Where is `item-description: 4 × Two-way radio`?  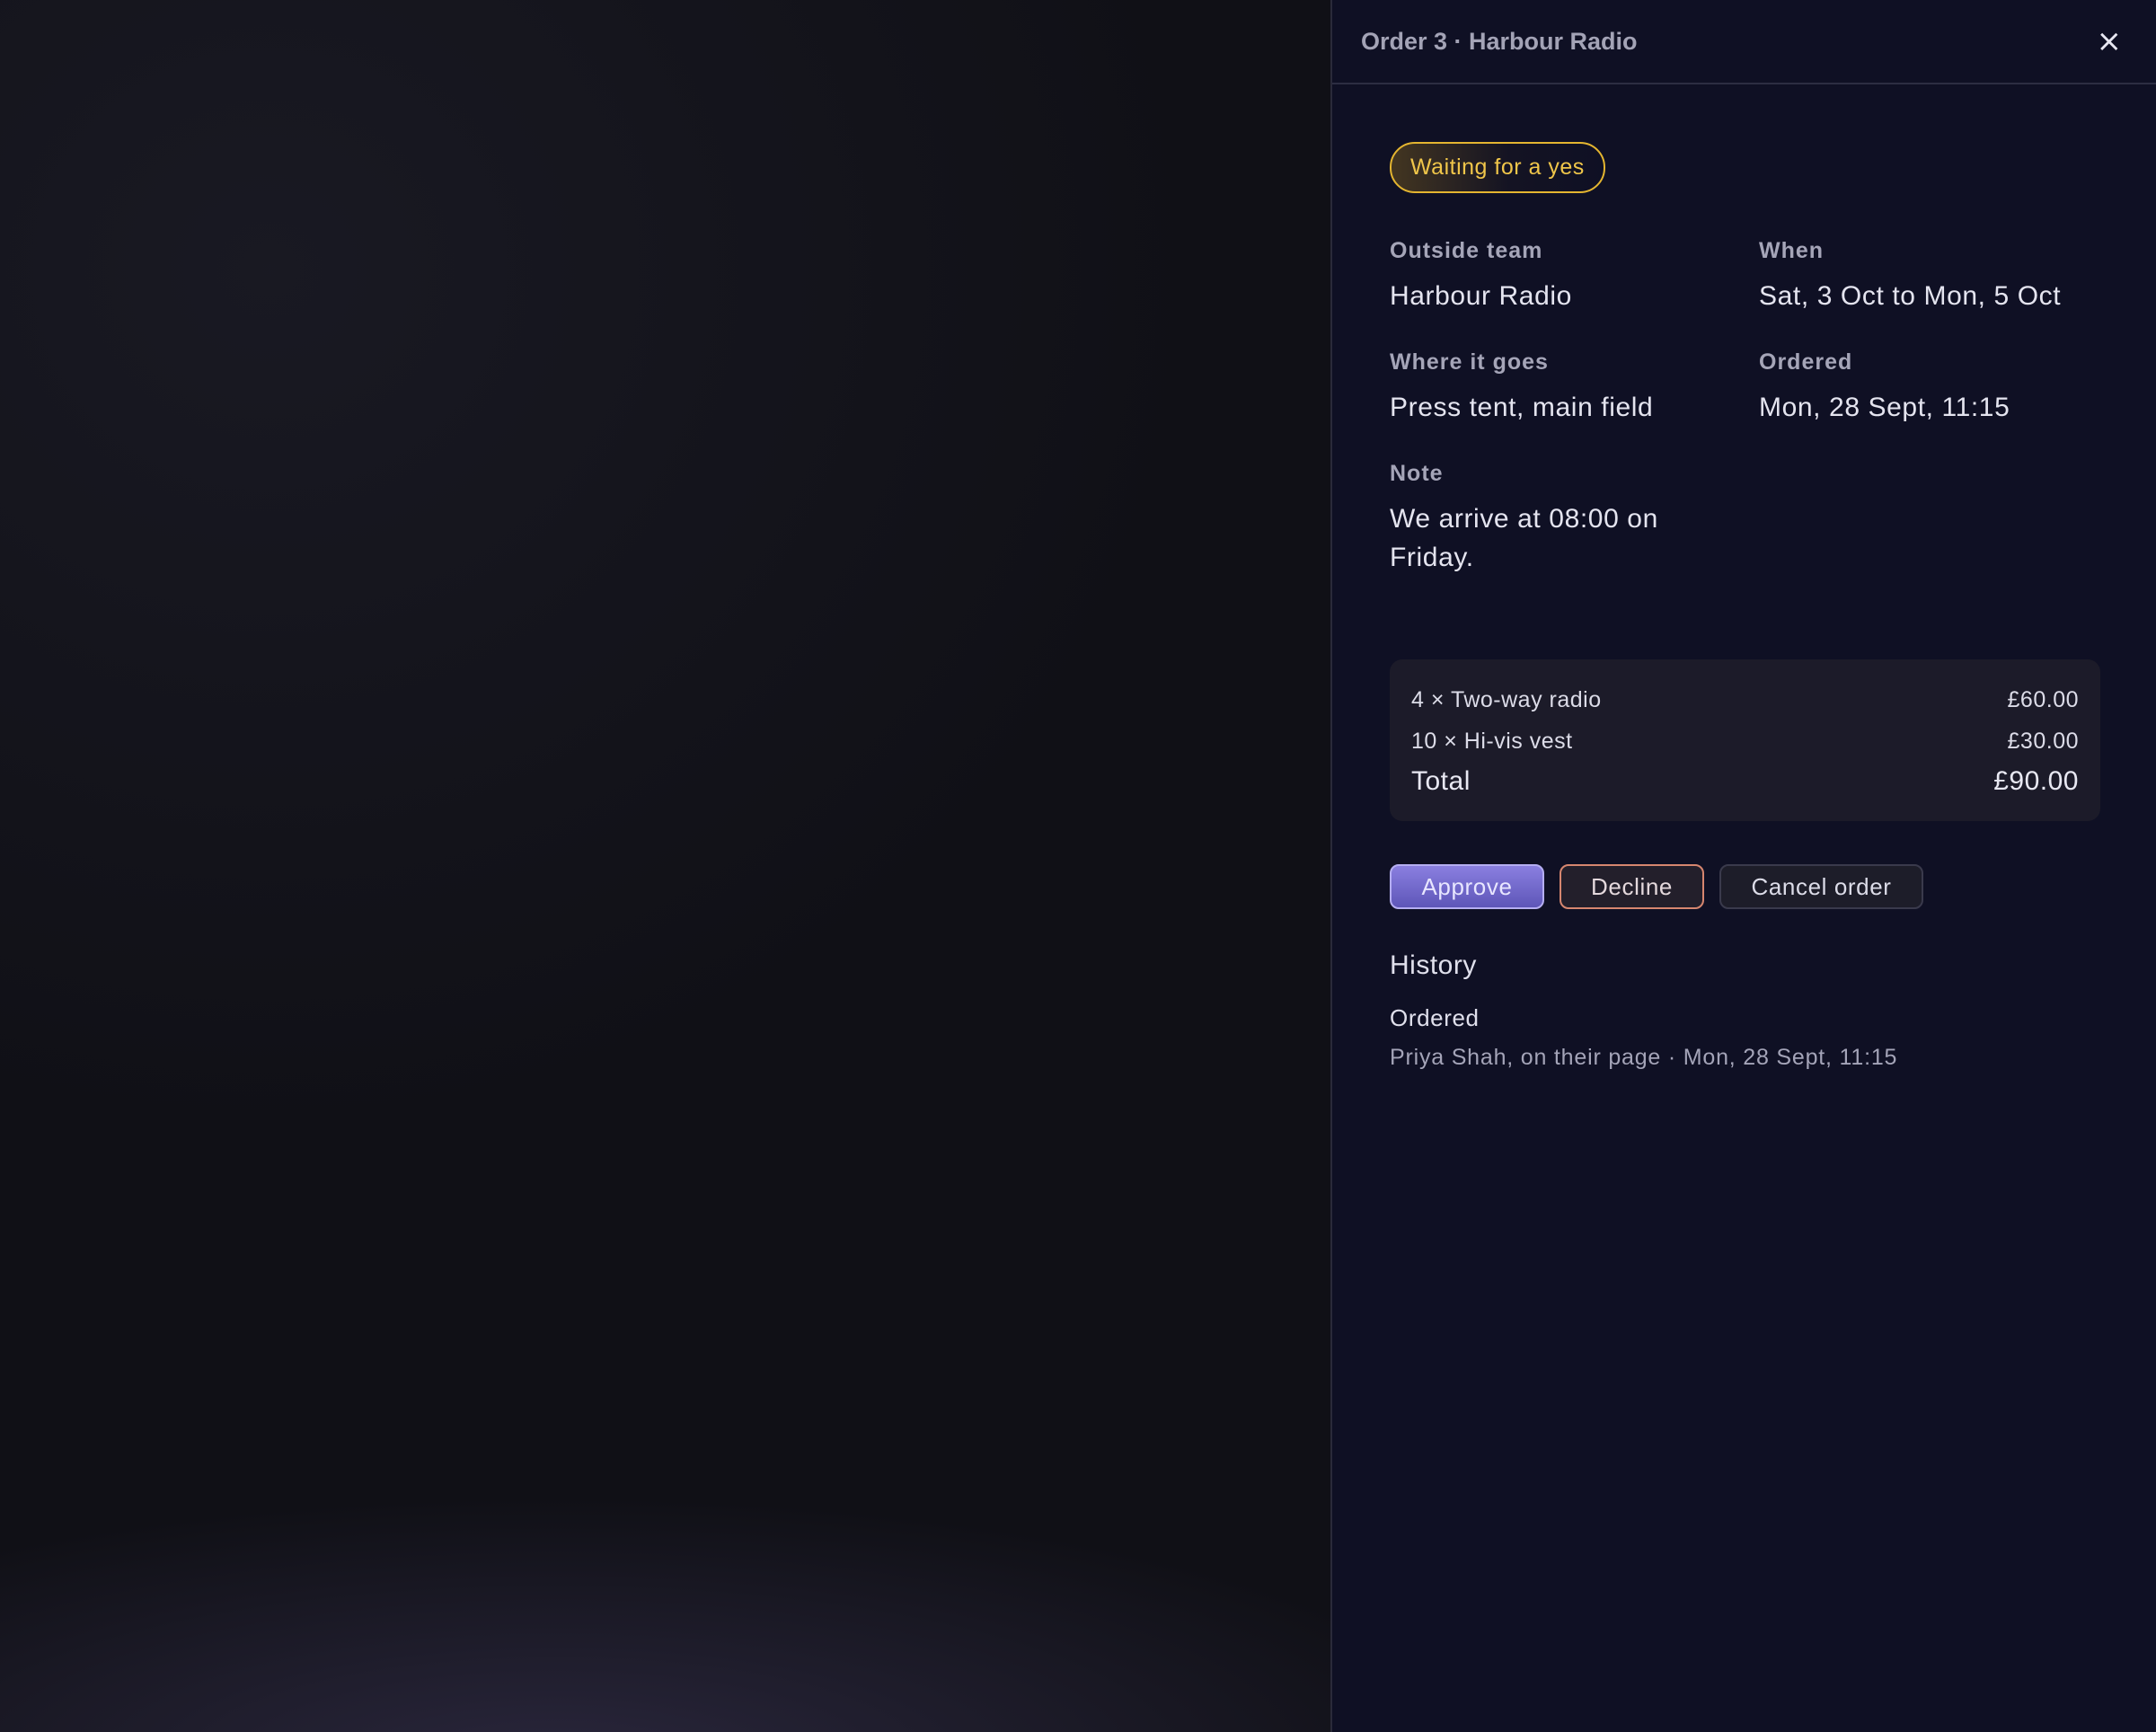
item-description: 4 × Two-way radio is located at coordinates (1506, 699).